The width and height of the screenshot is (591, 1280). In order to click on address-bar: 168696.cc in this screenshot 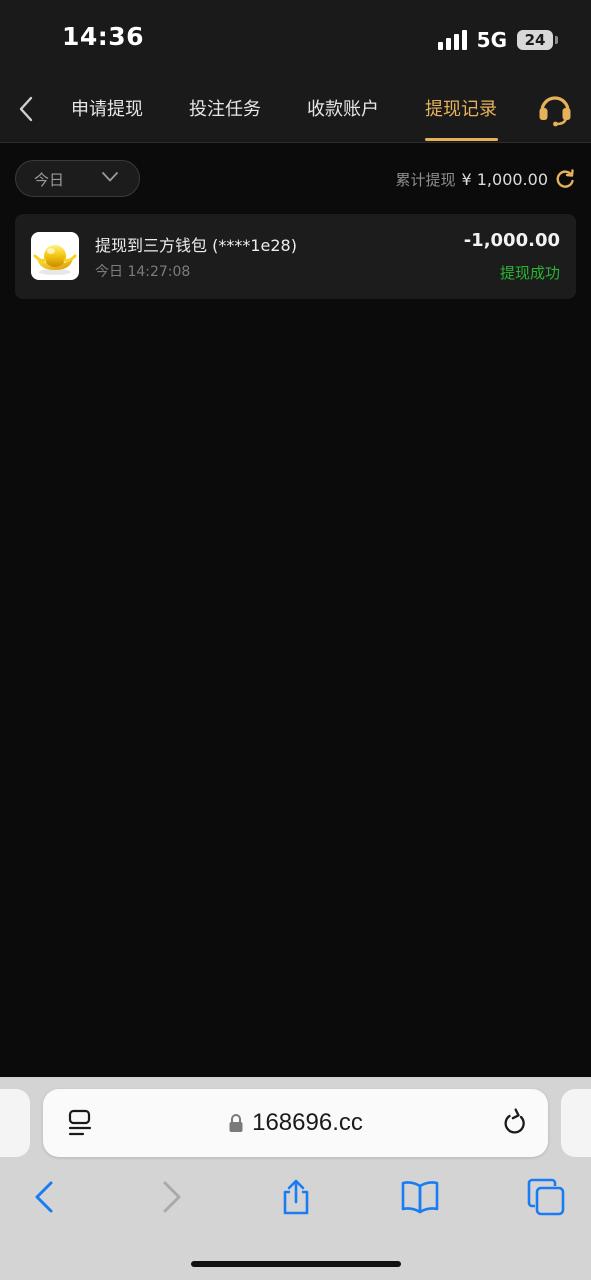, I will do `click(295, 1123)`.